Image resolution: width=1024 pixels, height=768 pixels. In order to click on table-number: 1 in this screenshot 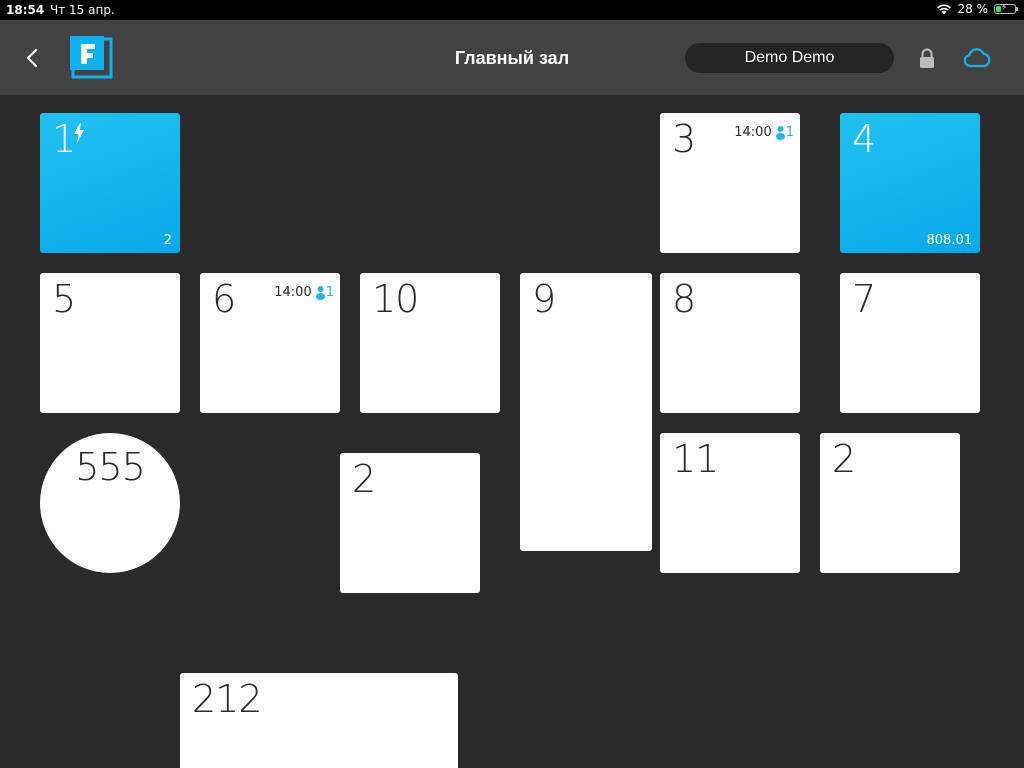, I will do `click(64, 139)`.